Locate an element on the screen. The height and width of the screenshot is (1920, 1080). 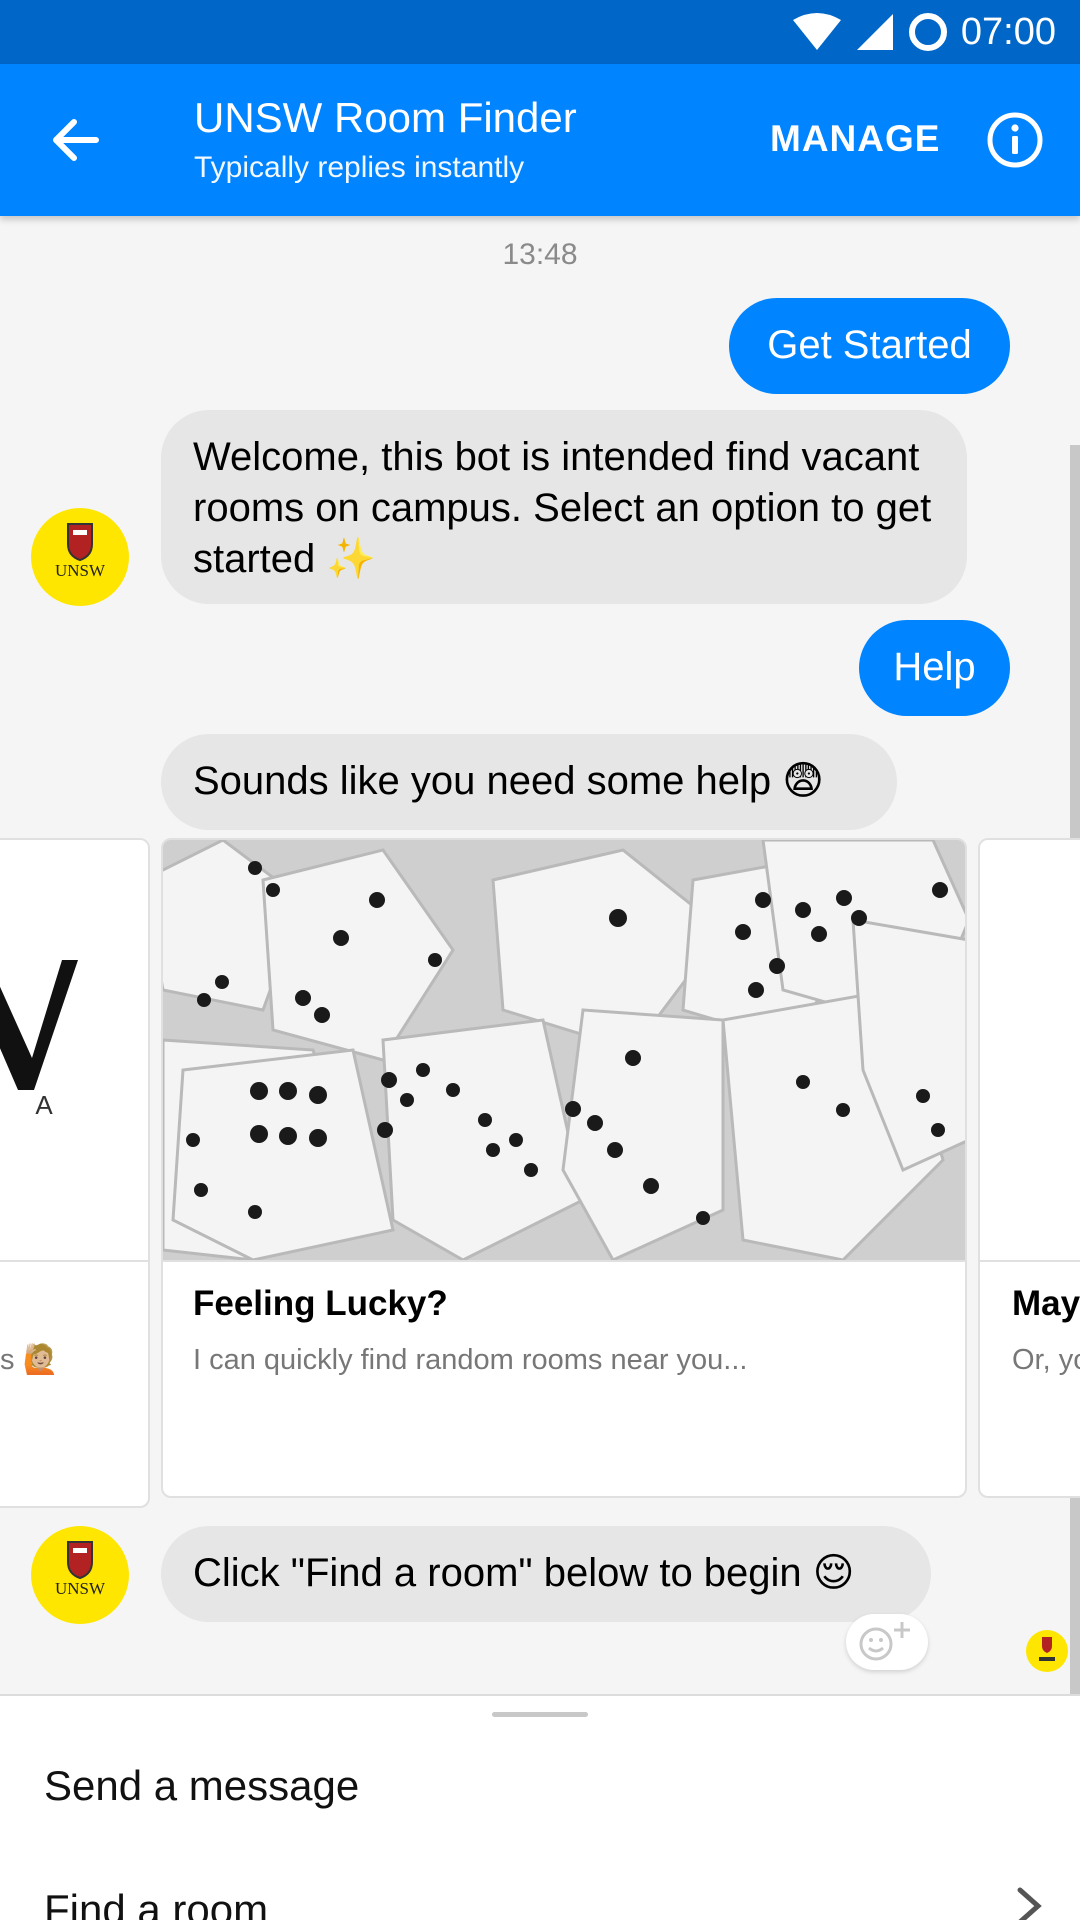
wifi-icon is located at coordinates (816, 31).